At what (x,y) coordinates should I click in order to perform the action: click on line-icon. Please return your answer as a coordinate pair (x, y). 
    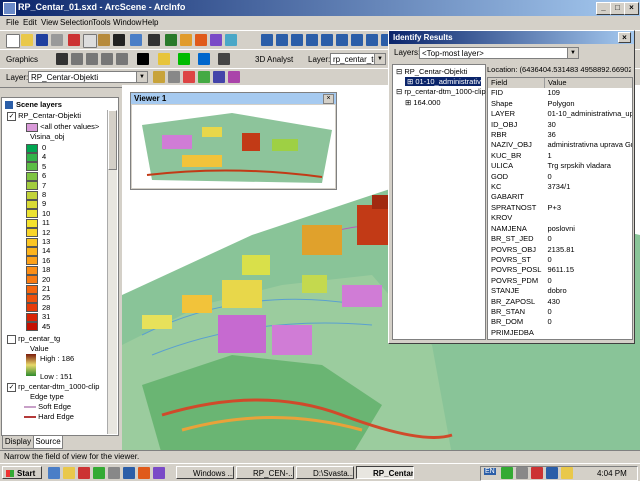
    Looking at the image, I should click on (92, 59).